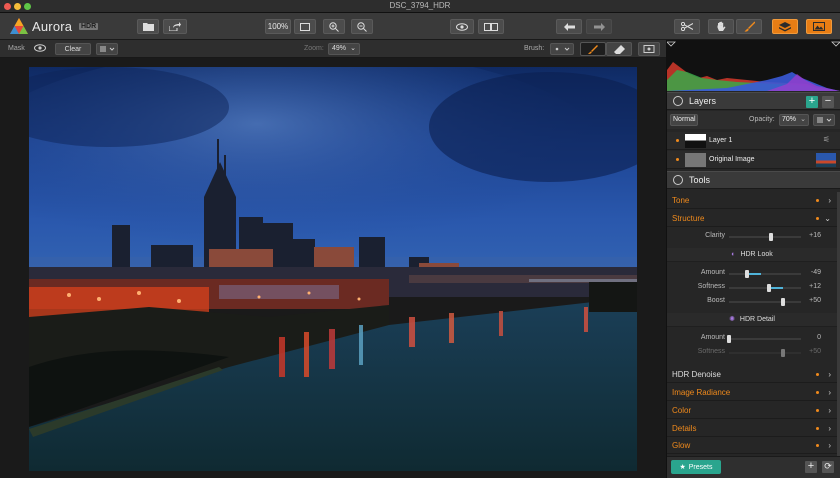 The height and width of the screenshot is (478, 840). Describe the element at coordinates (828, 467) in the screenshot. I see `refresh-button: ⟳` at that location.